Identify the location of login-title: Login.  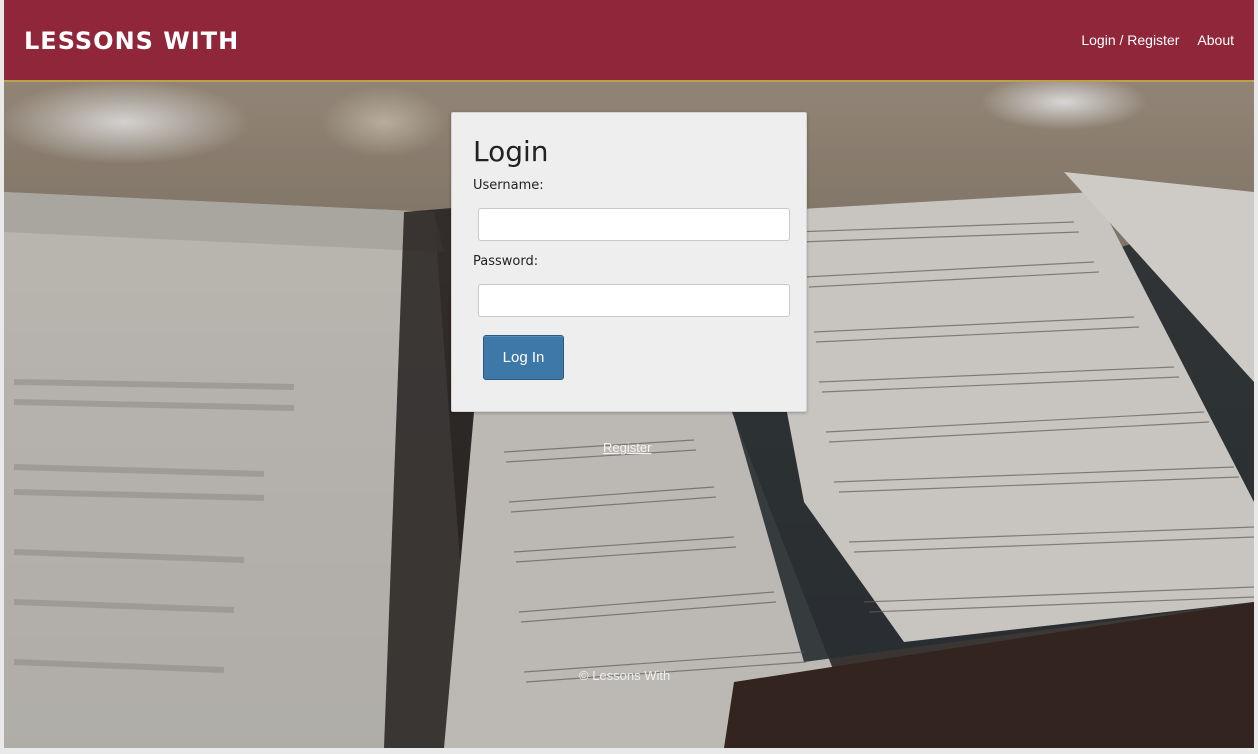
(511, 151).